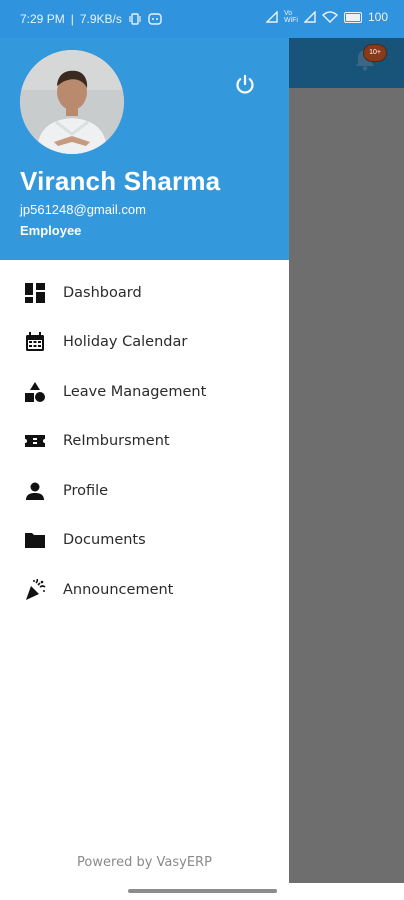 This screenshot has width=404, height=900. Describe the element at coordinates (104, 540) in the screenshot. I see `menu-label: Documents` at that location.